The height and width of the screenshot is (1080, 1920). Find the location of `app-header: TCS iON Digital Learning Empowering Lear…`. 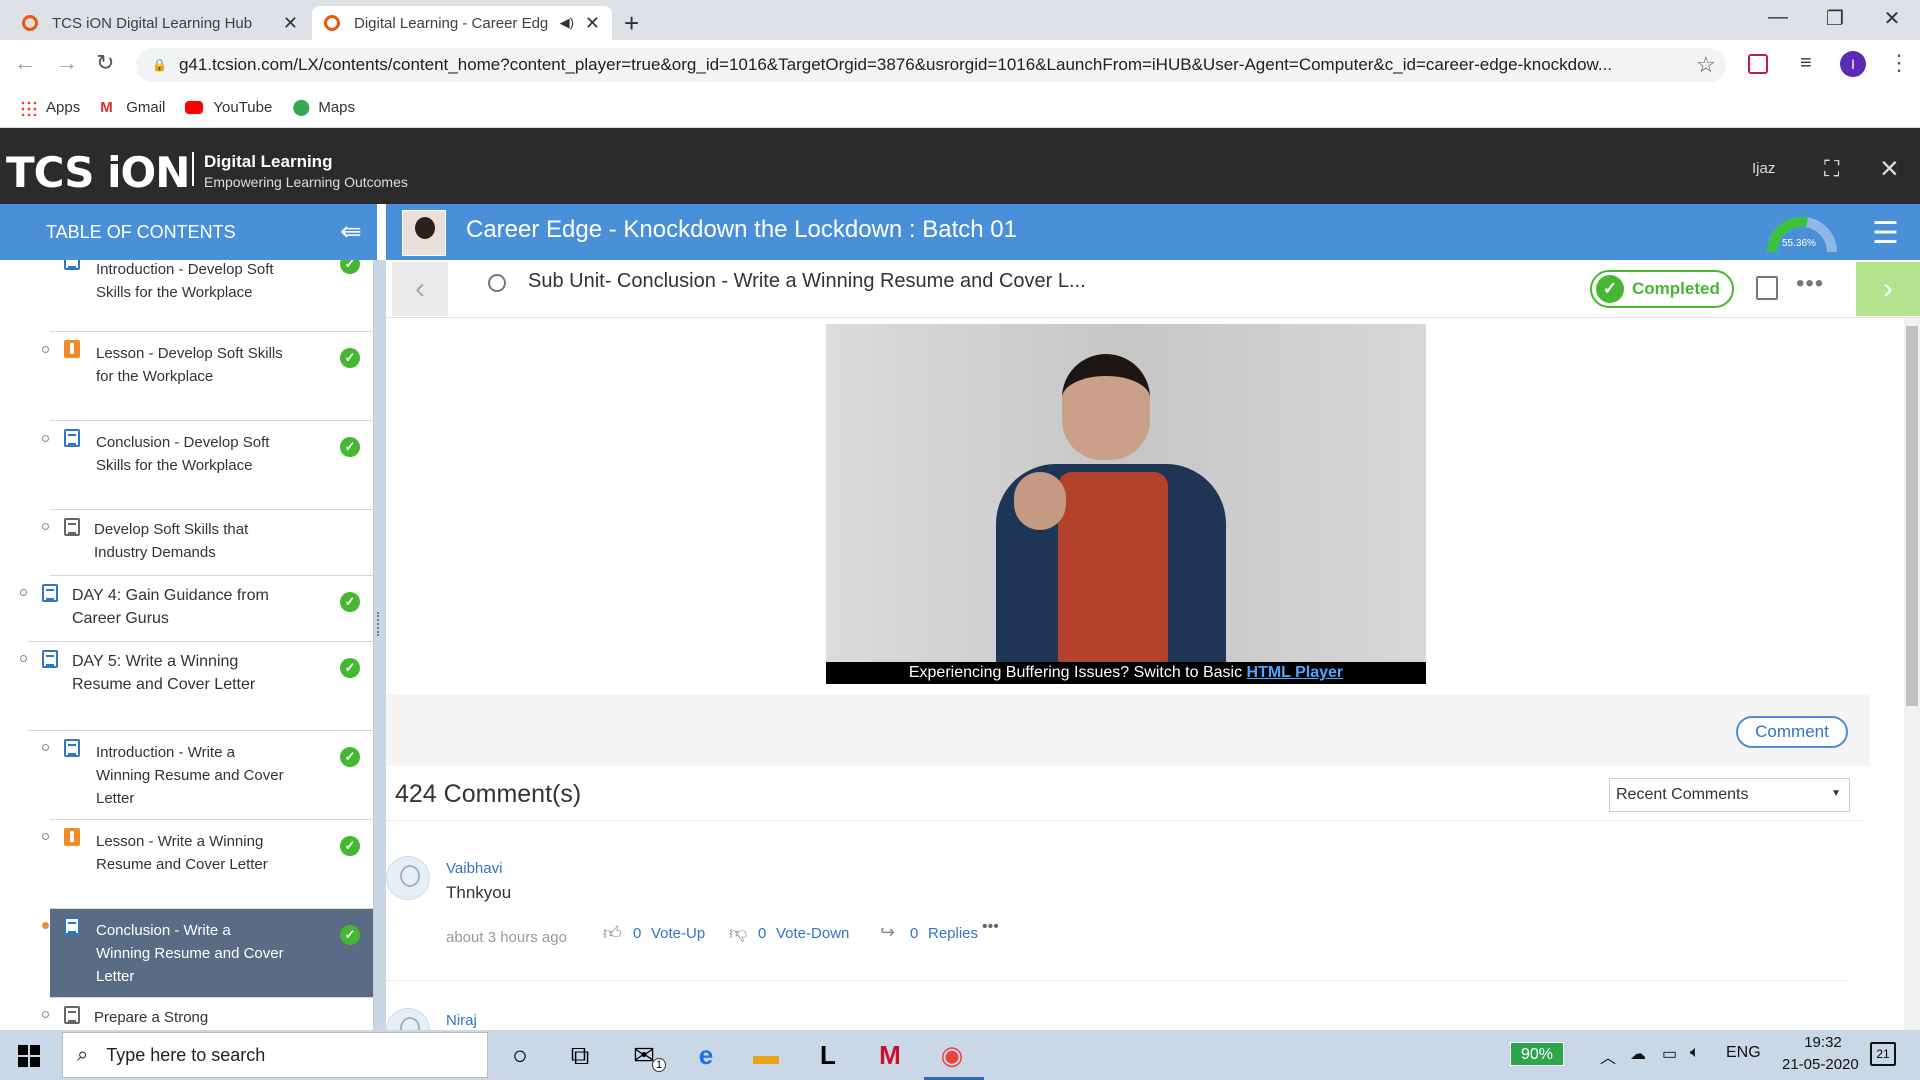

app-header: TCS iON Digital Learning Empowering Lear… is located at coordinates (960, 166).